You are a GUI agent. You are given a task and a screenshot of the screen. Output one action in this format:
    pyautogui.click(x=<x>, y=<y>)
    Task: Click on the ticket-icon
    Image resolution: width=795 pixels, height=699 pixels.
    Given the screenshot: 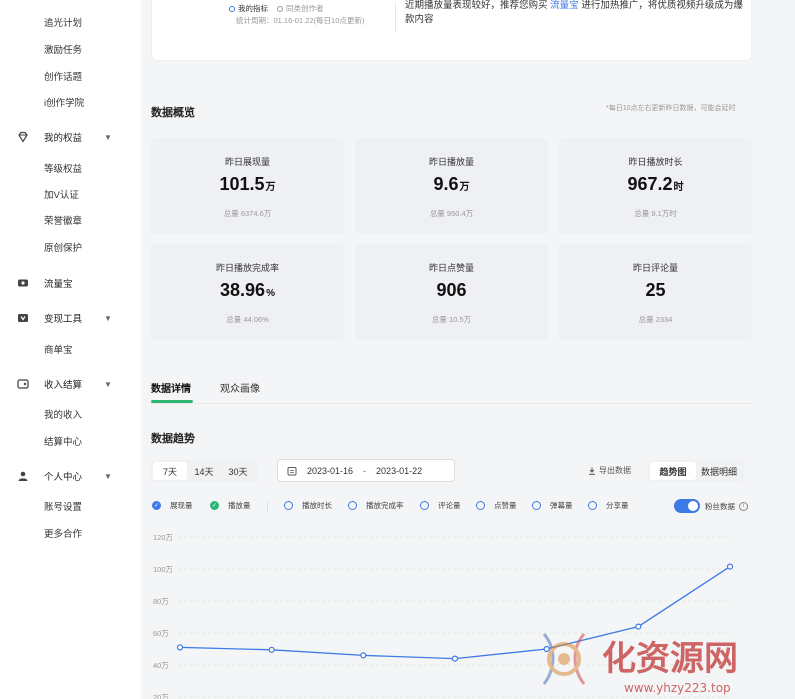 What is the action you would take?
    pyautogui.click(x=22, y=283)
    